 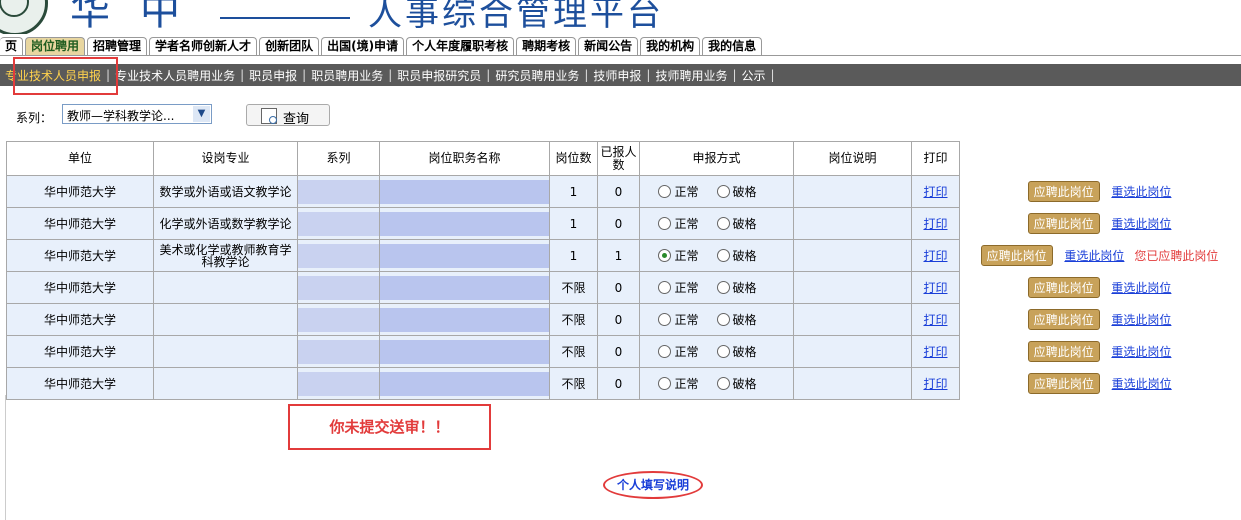 I want to click on applied-message: 您已应聘此岗位, so click(x=1176, y=256).